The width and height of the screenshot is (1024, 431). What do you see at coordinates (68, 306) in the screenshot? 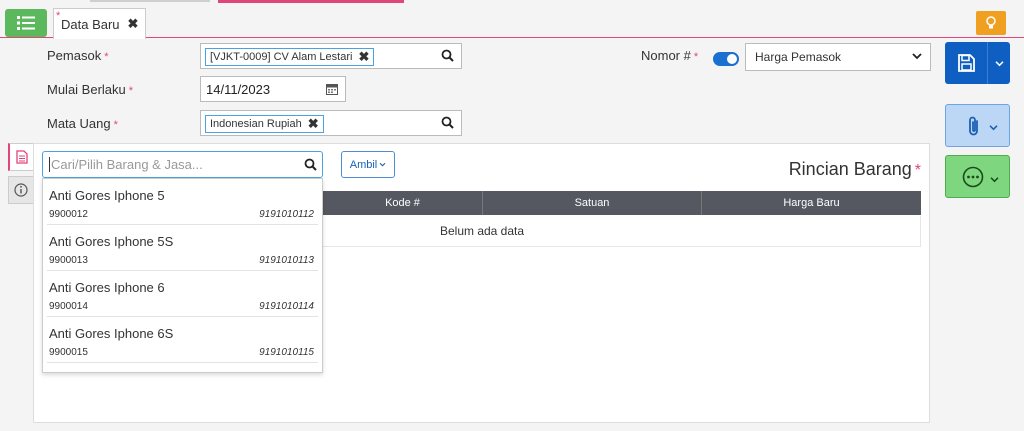
I see `item-code: 9900014` at bounding box center [68, 306].